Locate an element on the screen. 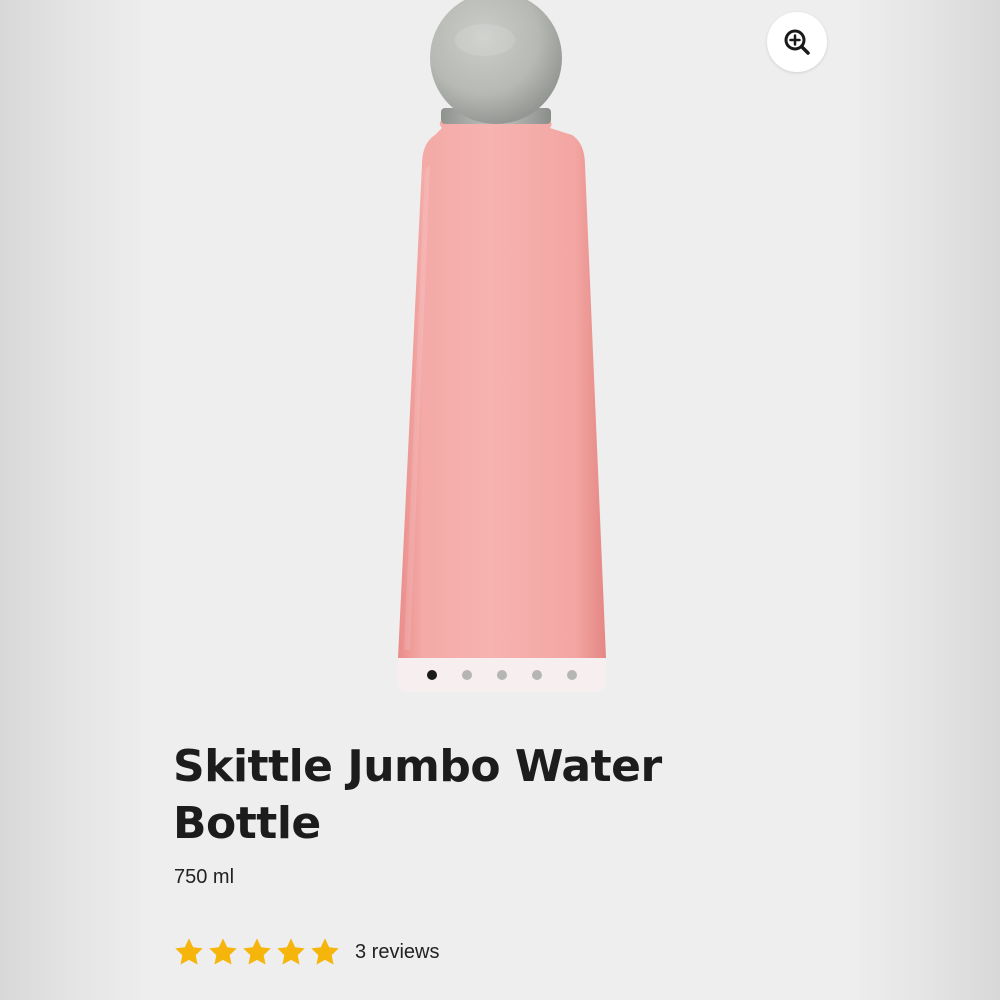 Image resolution: width=1000 pixels, height=1000 pixels. zoom-in-icon is located at coordinates (797, 42).